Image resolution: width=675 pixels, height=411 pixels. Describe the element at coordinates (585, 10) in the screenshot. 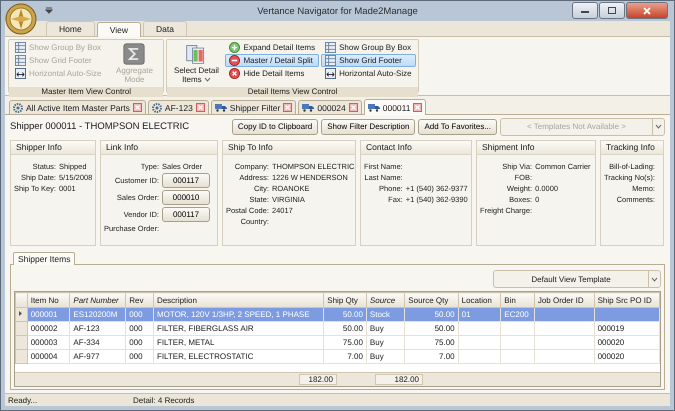

I see `minimize-button` at that location.